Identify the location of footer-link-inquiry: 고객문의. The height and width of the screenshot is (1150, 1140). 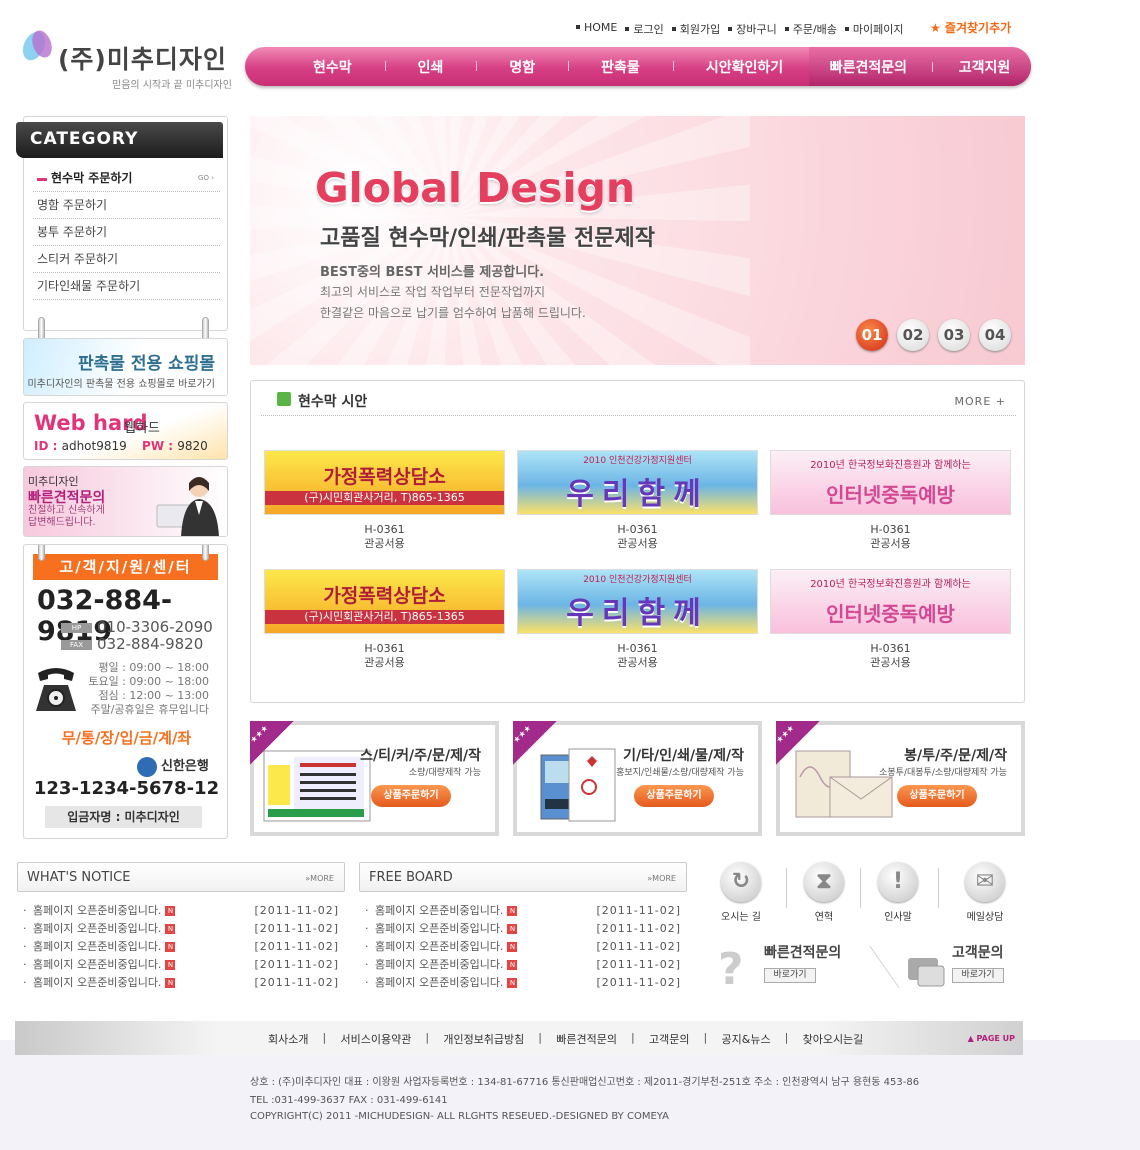
(668, 1039).